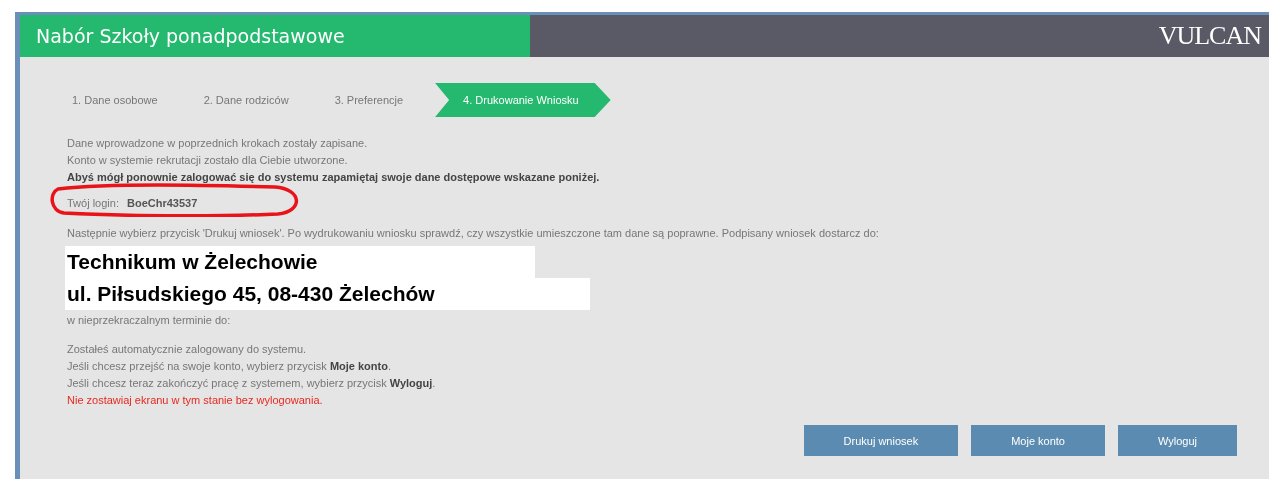 The height and width of the screenshot is (479, 1269). I want to click on info-text: Jeśli chcesz przejść na swoje konto, wybierz przycisk Moje konto., so click(229, 366).